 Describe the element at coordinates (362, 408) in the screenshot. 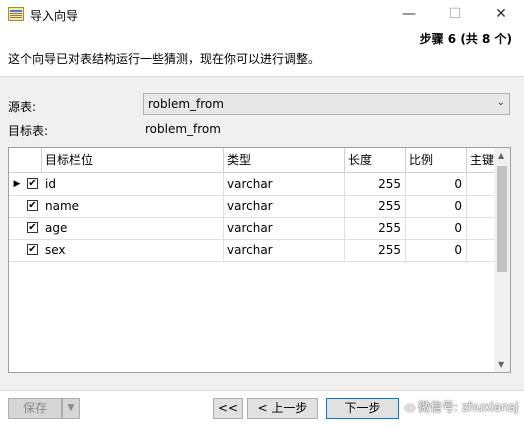

I see `next-step-button: 下一步` at that location.